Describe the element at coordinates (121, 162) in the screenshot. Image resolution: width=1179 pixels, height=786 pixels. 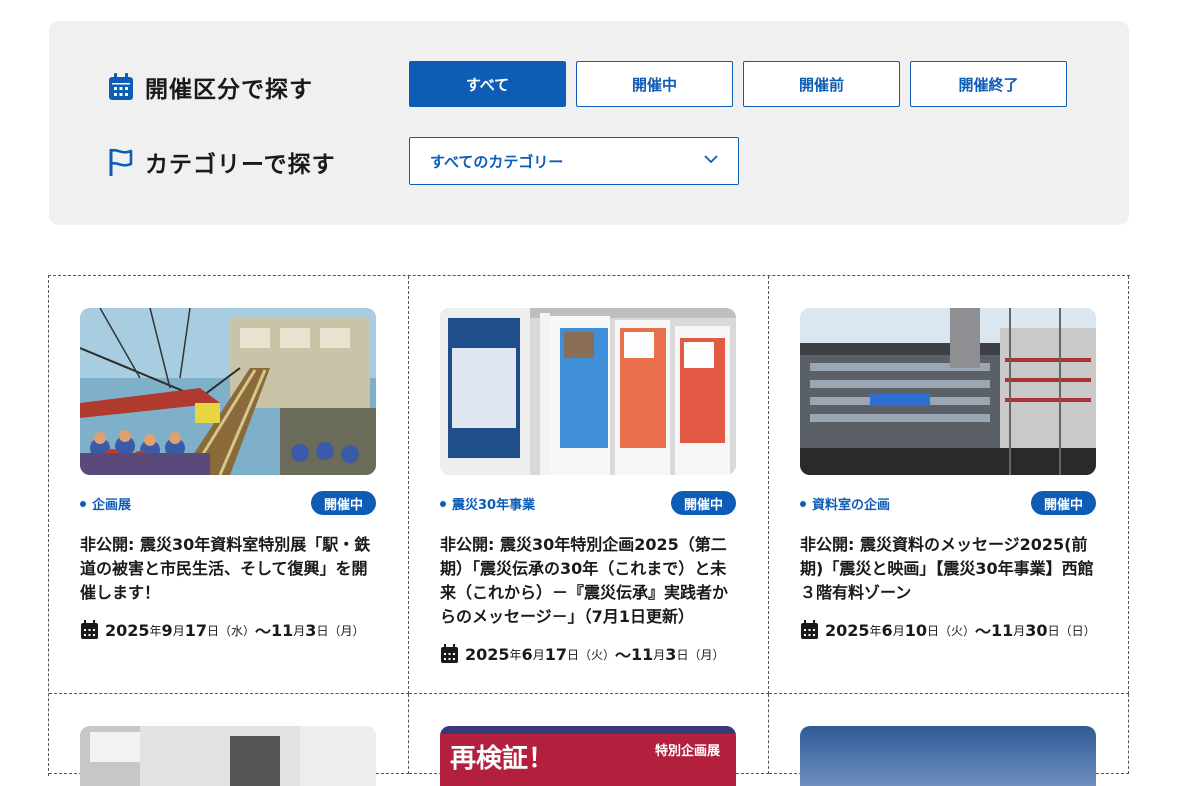
I see `flag-icon` at that location.